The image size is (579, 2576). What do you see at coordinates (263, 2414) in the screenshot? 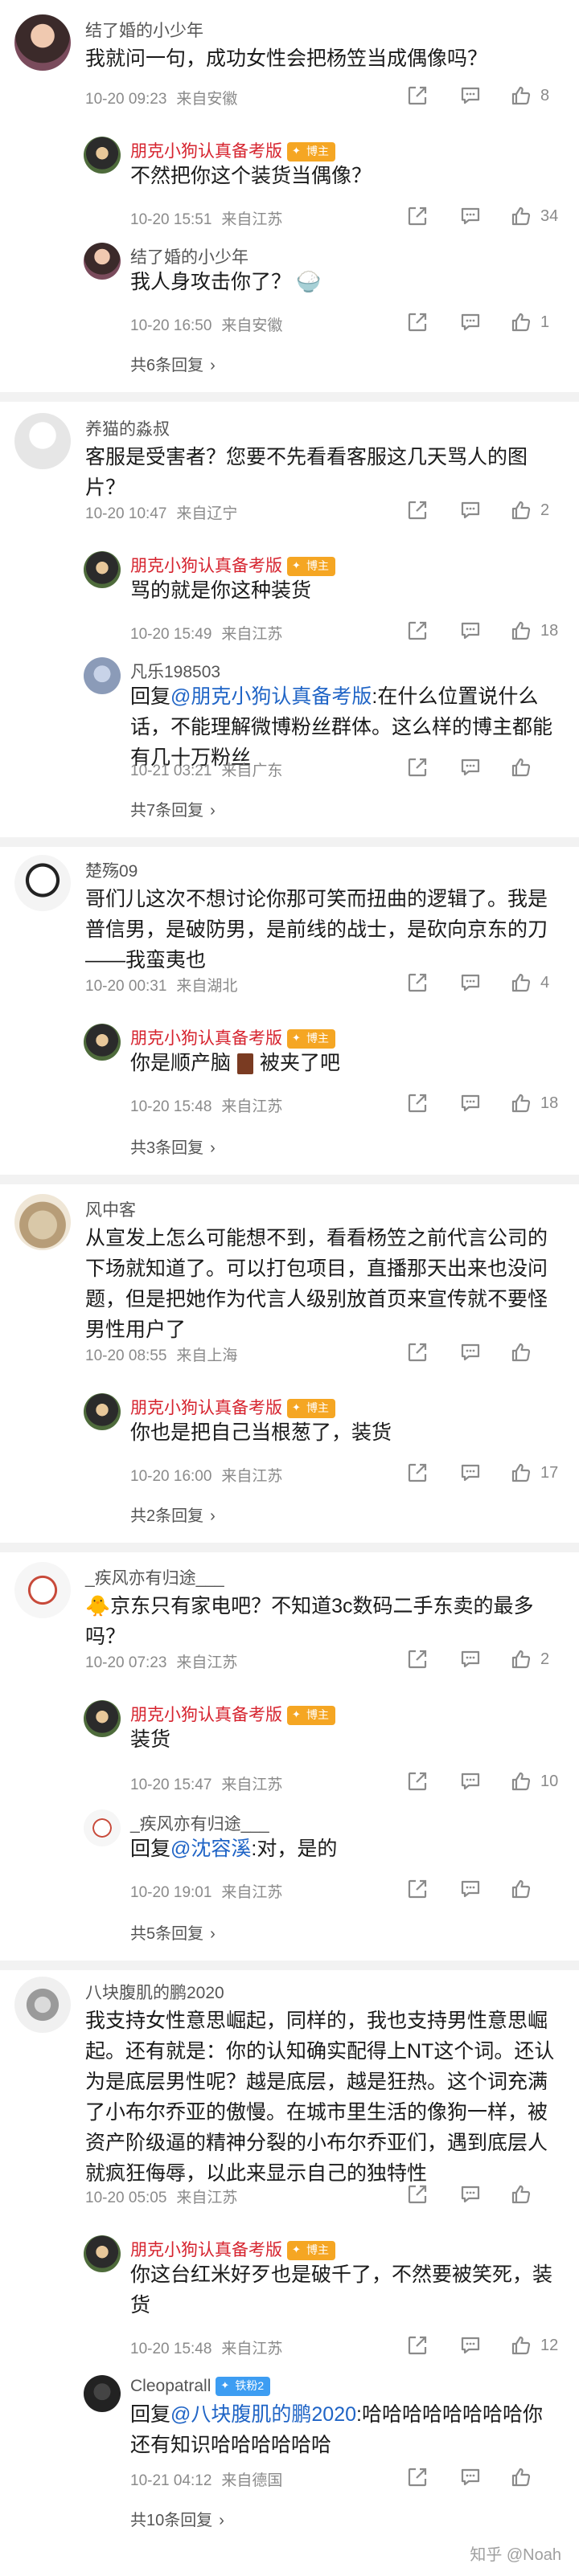
I see `mention-link: @八块腹肌的鹏2020` at bounding box center [263, 2414].